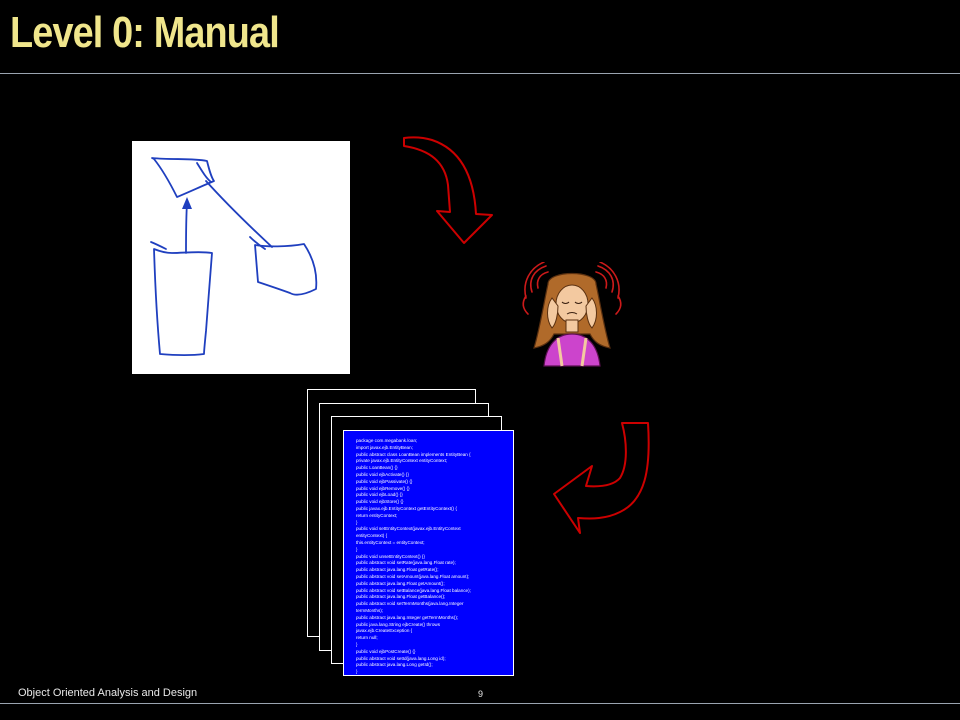  I want to click on code-line: javax.ejb.CreateException {, so click(384, 631).